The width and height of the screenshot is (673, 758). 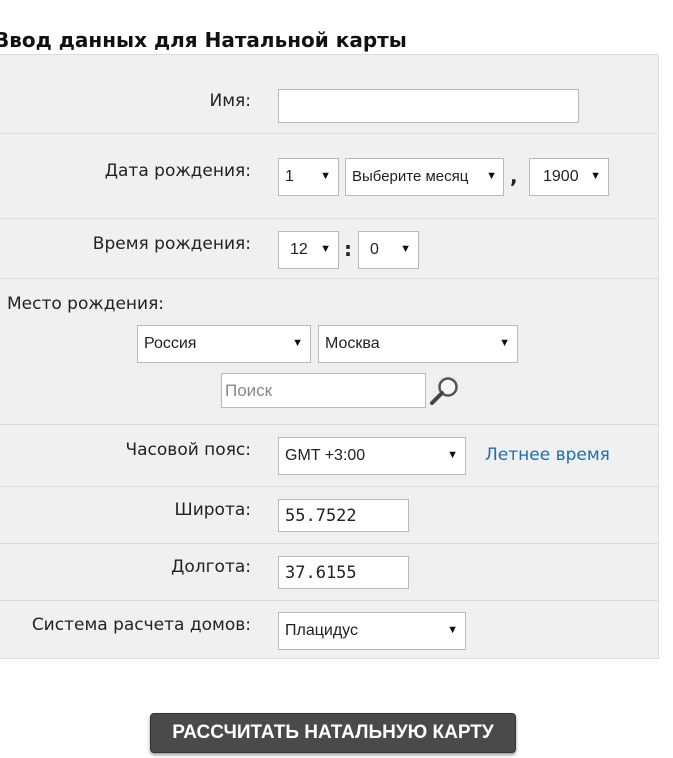 What do you see at coordinates (333, 733) in the screenshot?
I see `calculate-button: РАССЧИТАТЬ НАТАЛЬНУЮ КАРТУ` at bounding box center [333, 733].